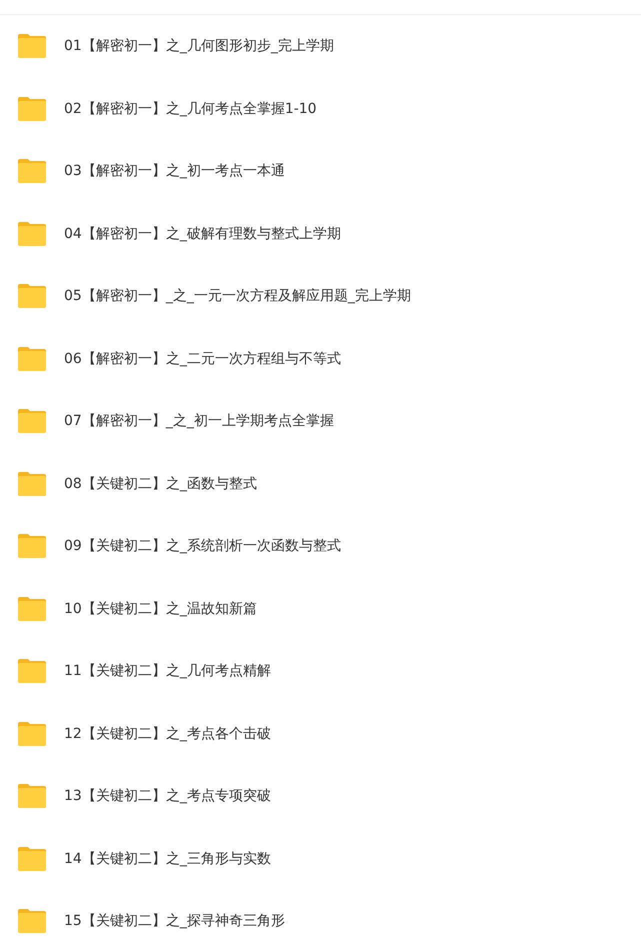  Describe the element at coordinates (202, 546) in the screenshot. I see `folder-name: 09【关键初二】之_系统剖析一次函数与整式` at that location.